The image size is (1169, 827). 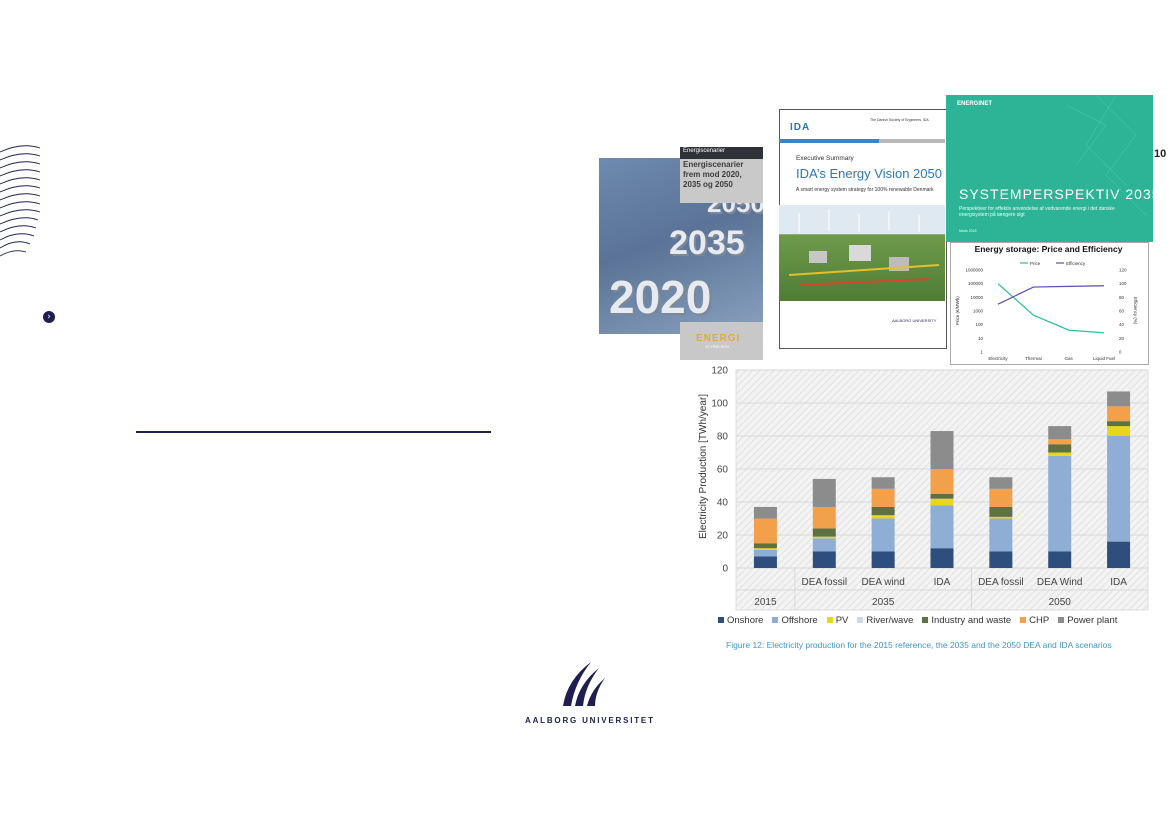 What do you see at coordinates (703, 466) in the screenshot?
I see `y-axis-label: Electricity Production [TWh/year]` at bounding box center [703, 466].